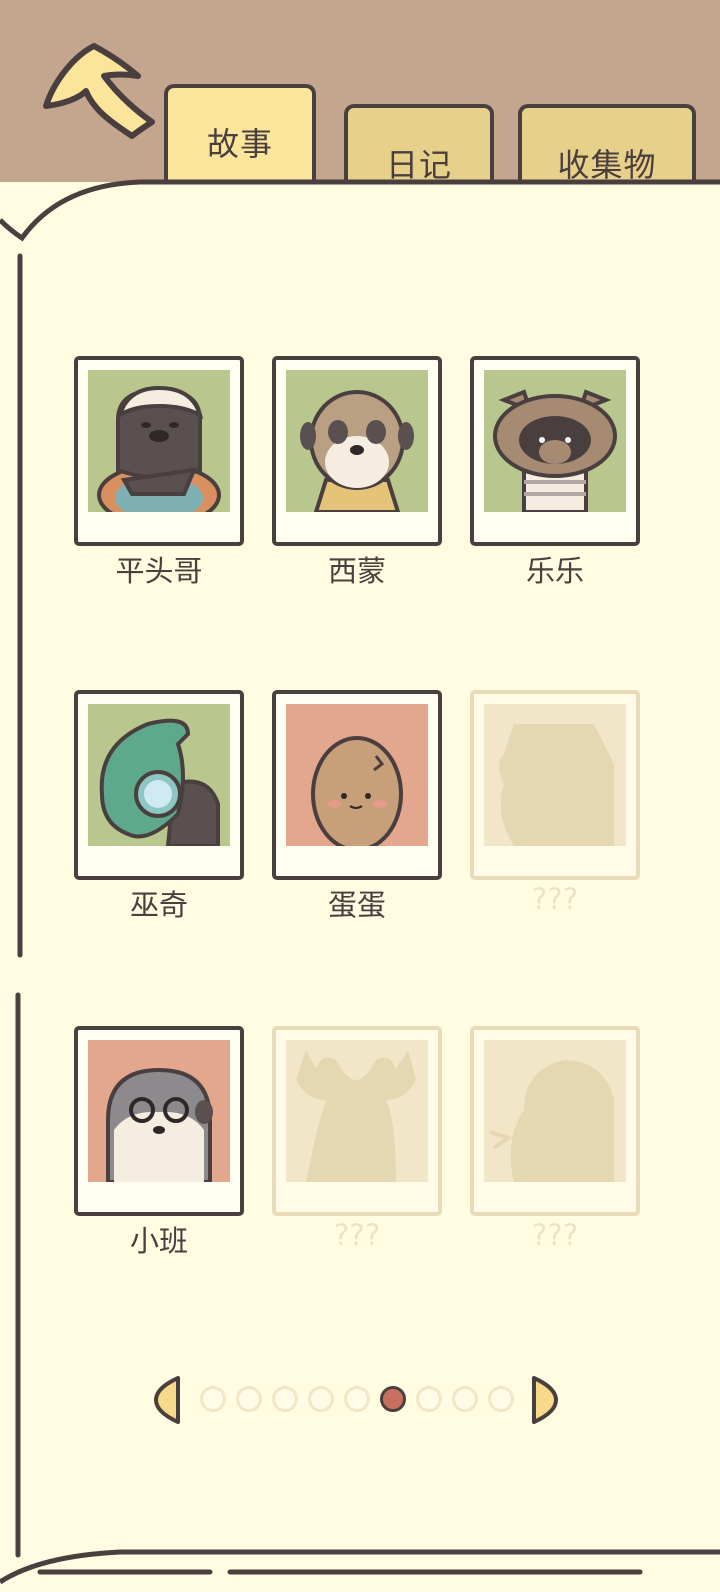 The height and width of the screenshot is (1592, 720). I want to click on raccoon-portrait-icon, so click(555, 441).